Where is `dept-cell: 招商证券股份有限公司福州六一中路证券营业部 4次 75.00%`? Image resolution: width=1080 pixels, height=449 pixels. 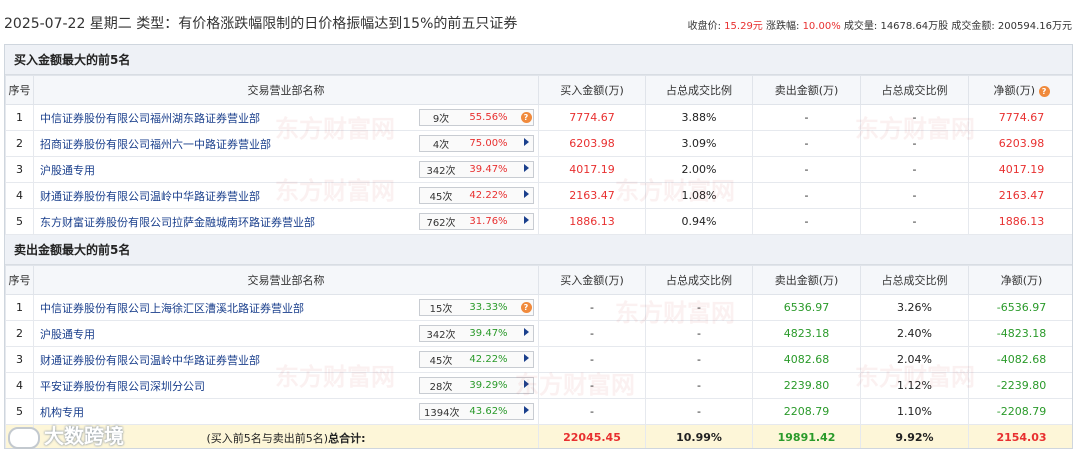 dept-cell: 招商证券股份有限公司福州六一中路证券营业部 4次 75.00% is located at coordinates (286, 143).